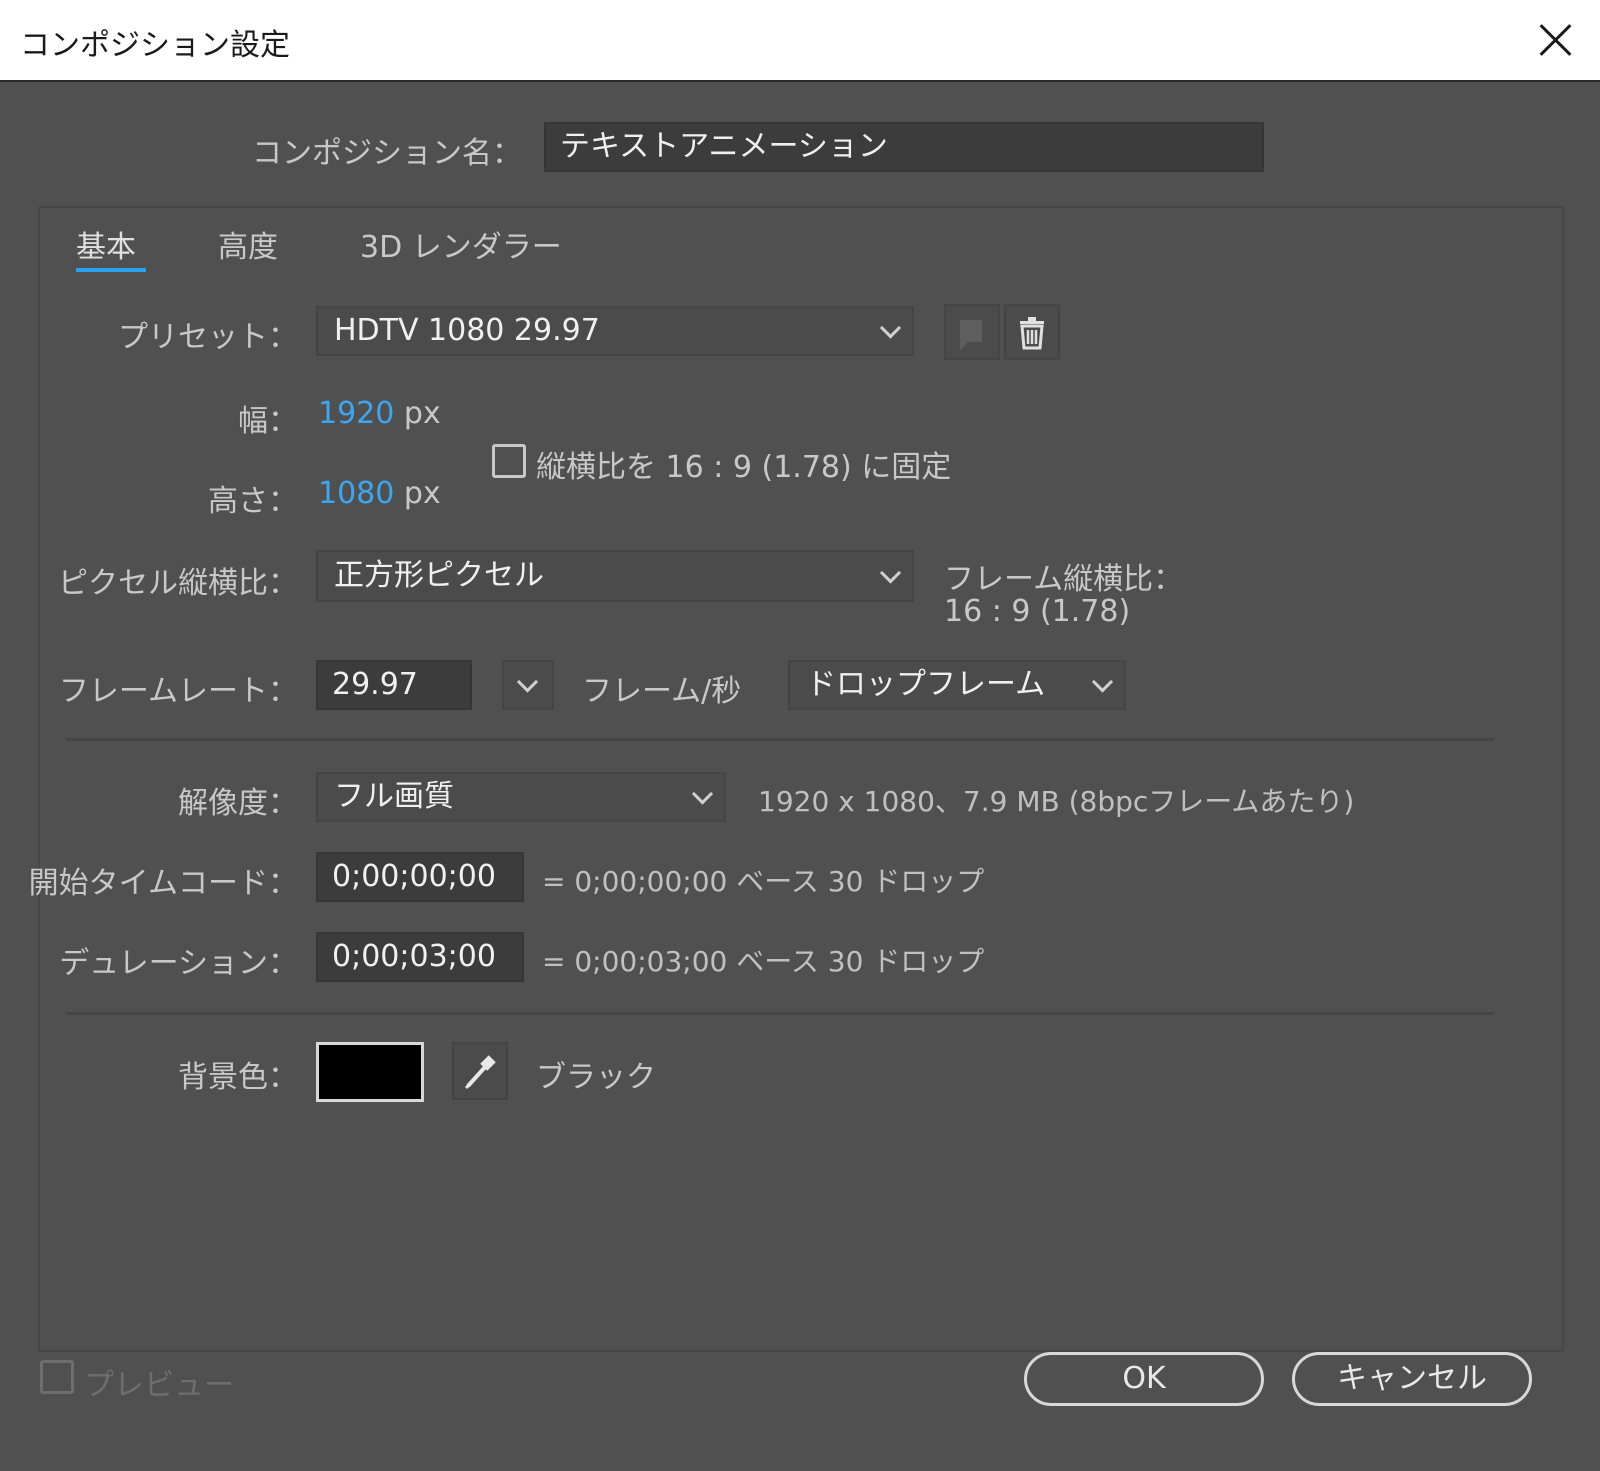 Image resolution: width=1600 pixels, height=1471 pixels. What do you see at coordinates (509, 461) in the screenshot?
I see `lock-aspect-checkbox` at bounding box center [509, 461].